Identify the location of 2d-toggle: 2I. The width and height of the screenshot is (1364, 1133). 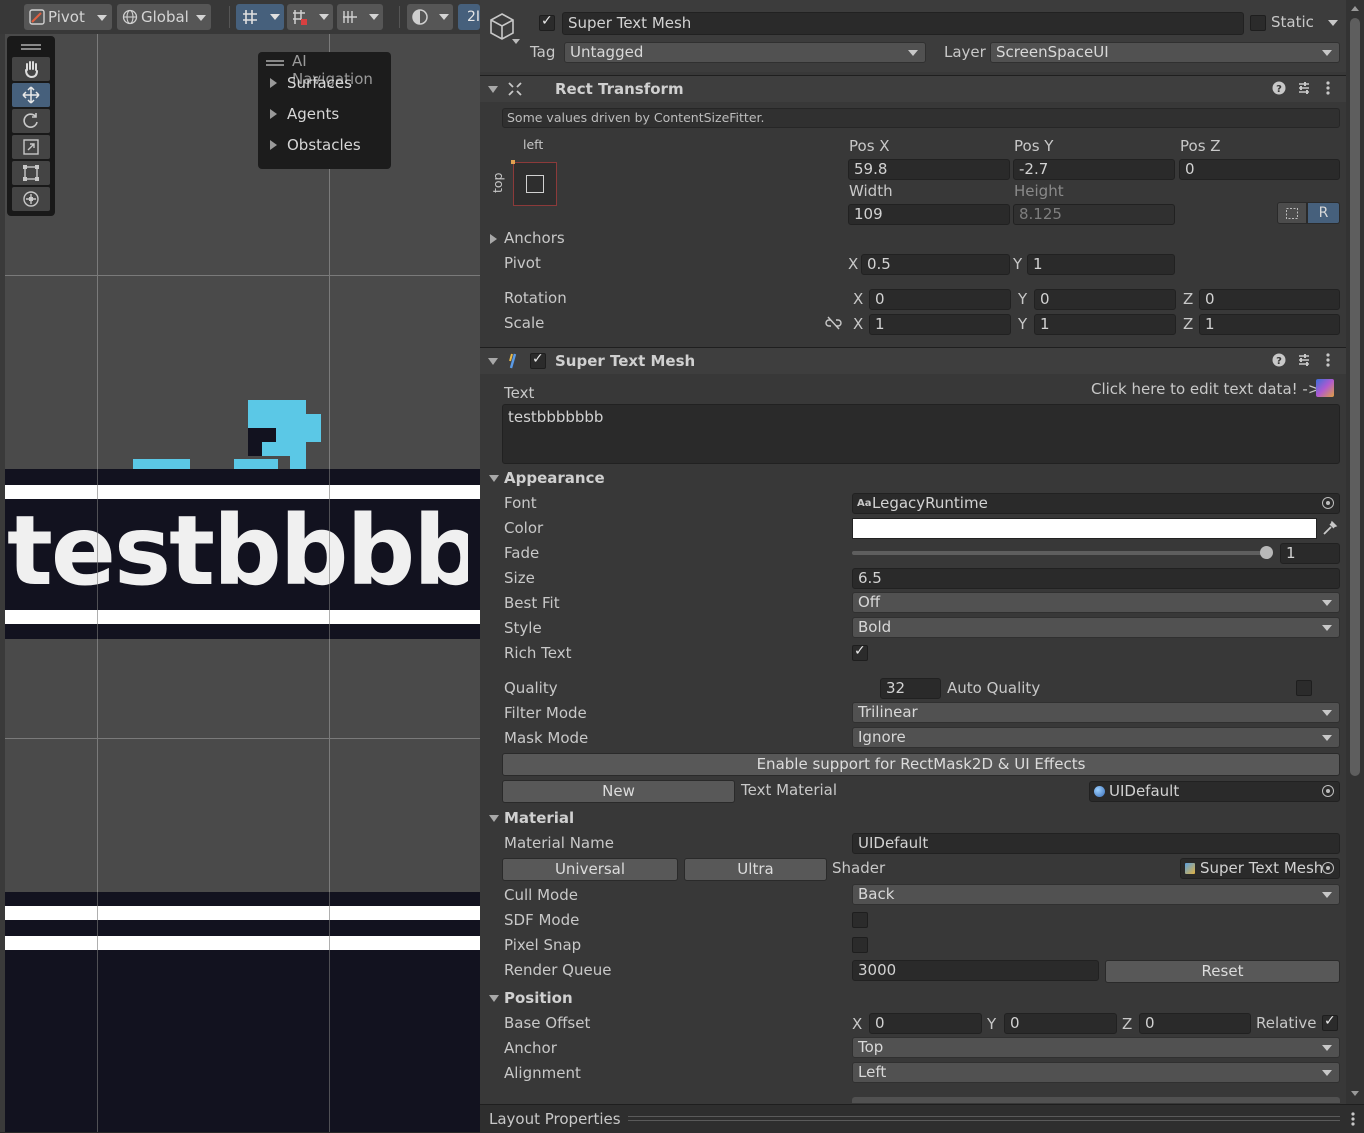
(469, 17).